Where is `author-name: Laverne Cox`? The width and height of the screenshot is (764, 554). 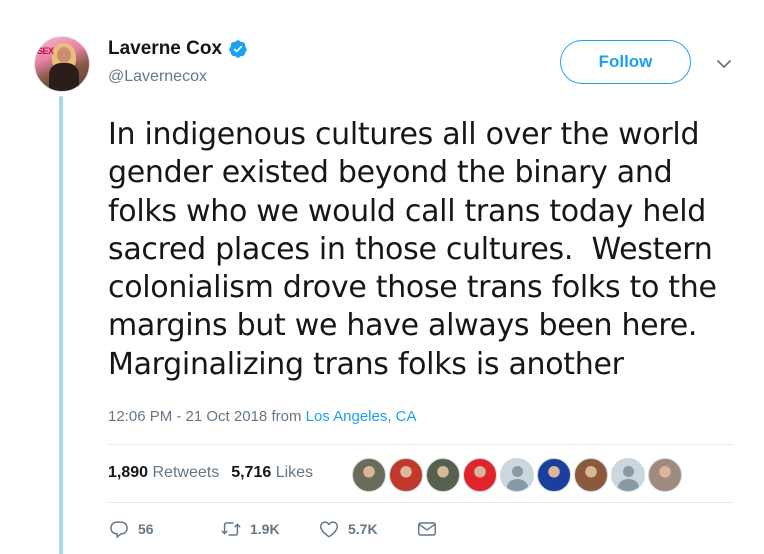
author-name: Laverne Cox is located at coordinates (165, 49).